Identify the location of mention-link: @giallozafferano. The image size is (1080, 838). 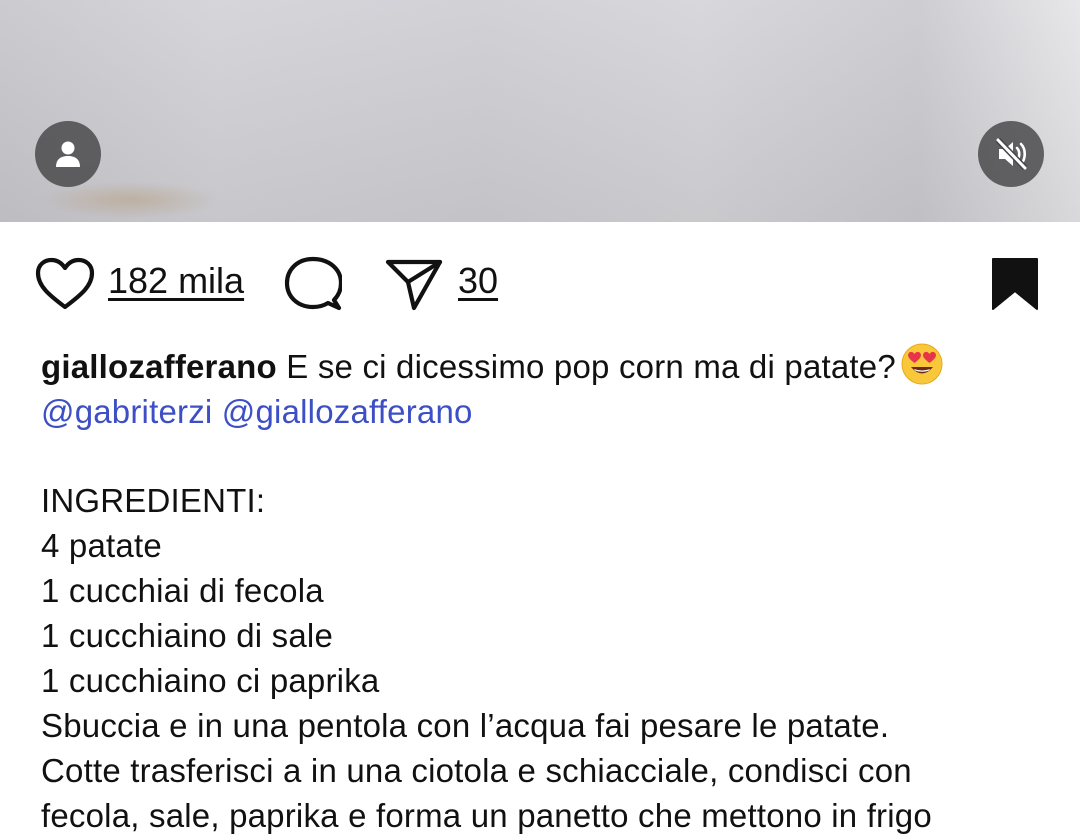
(347, 411).